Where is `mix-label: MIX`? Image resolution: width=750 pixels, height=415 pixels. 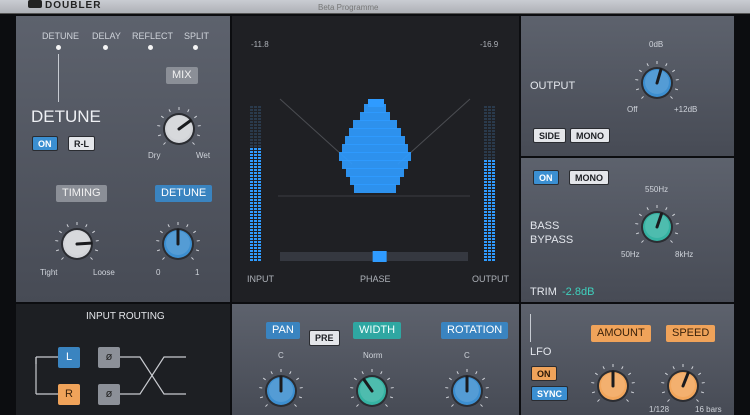
mix-label: MIX is located at coordinates (182, 75).